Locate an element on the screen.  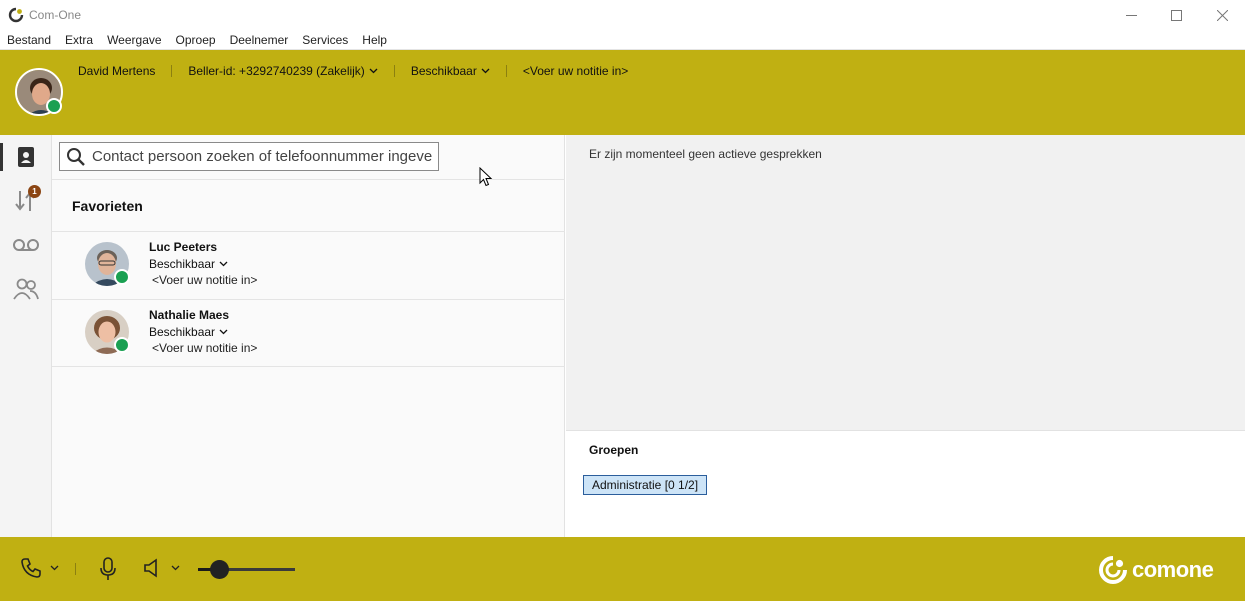
brand-logo: comone is located at coordinates (1156, 570).